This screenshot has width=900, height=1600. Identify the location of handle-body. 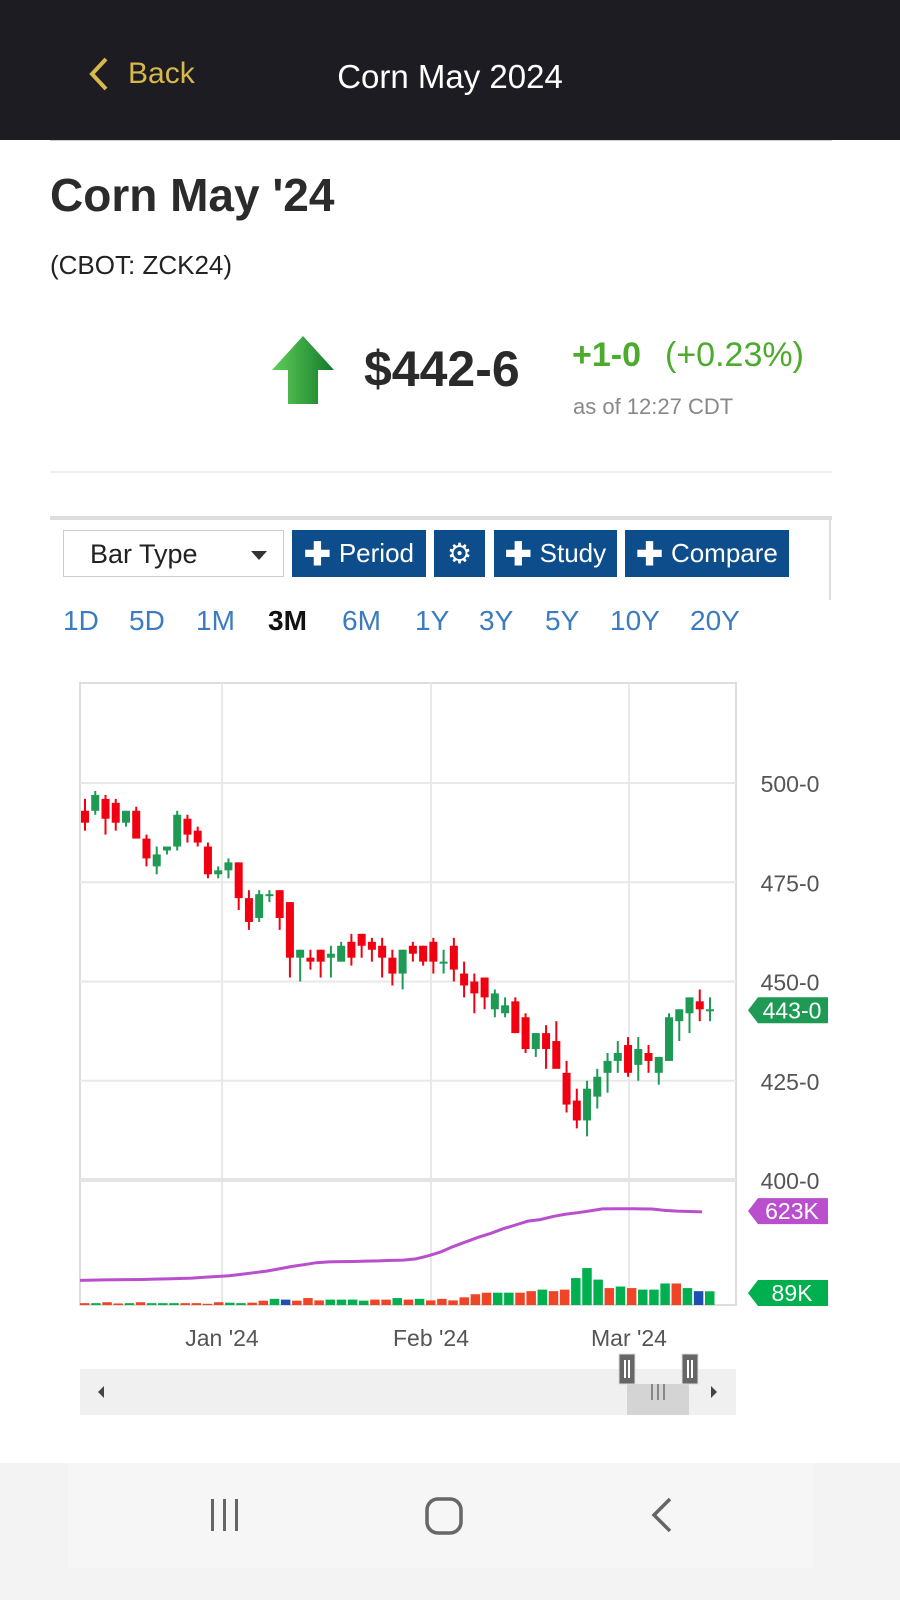
(627, 1369).